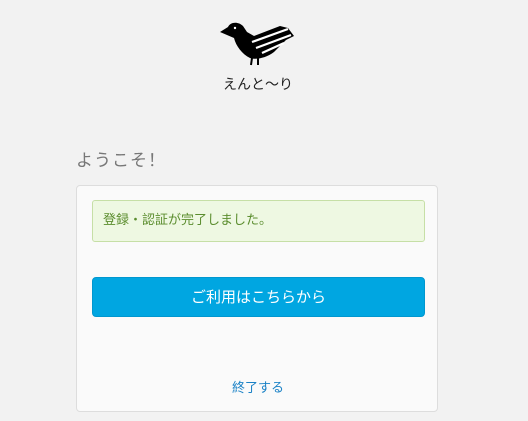 The height and width of the screenshot is (421, 528). Describe the element at coordinates (258, 221) in the screenshot. I see `success-alert: 登録・認証が完了しました。` at that location.